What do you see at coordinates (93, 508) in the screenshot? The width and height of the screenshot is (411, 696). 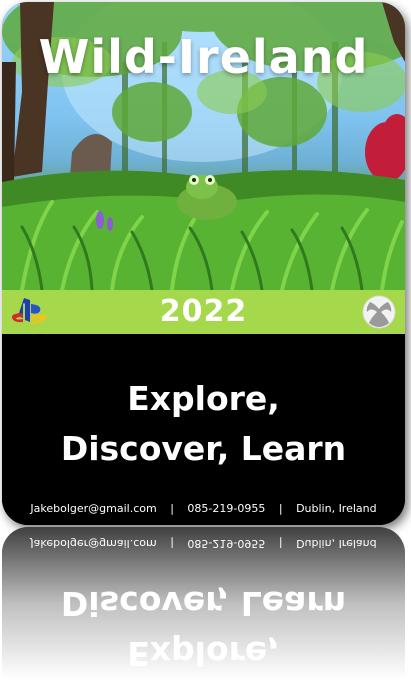 I see `contact-email: Jakebolger@gmail.com` at bounding box center [93, 508].